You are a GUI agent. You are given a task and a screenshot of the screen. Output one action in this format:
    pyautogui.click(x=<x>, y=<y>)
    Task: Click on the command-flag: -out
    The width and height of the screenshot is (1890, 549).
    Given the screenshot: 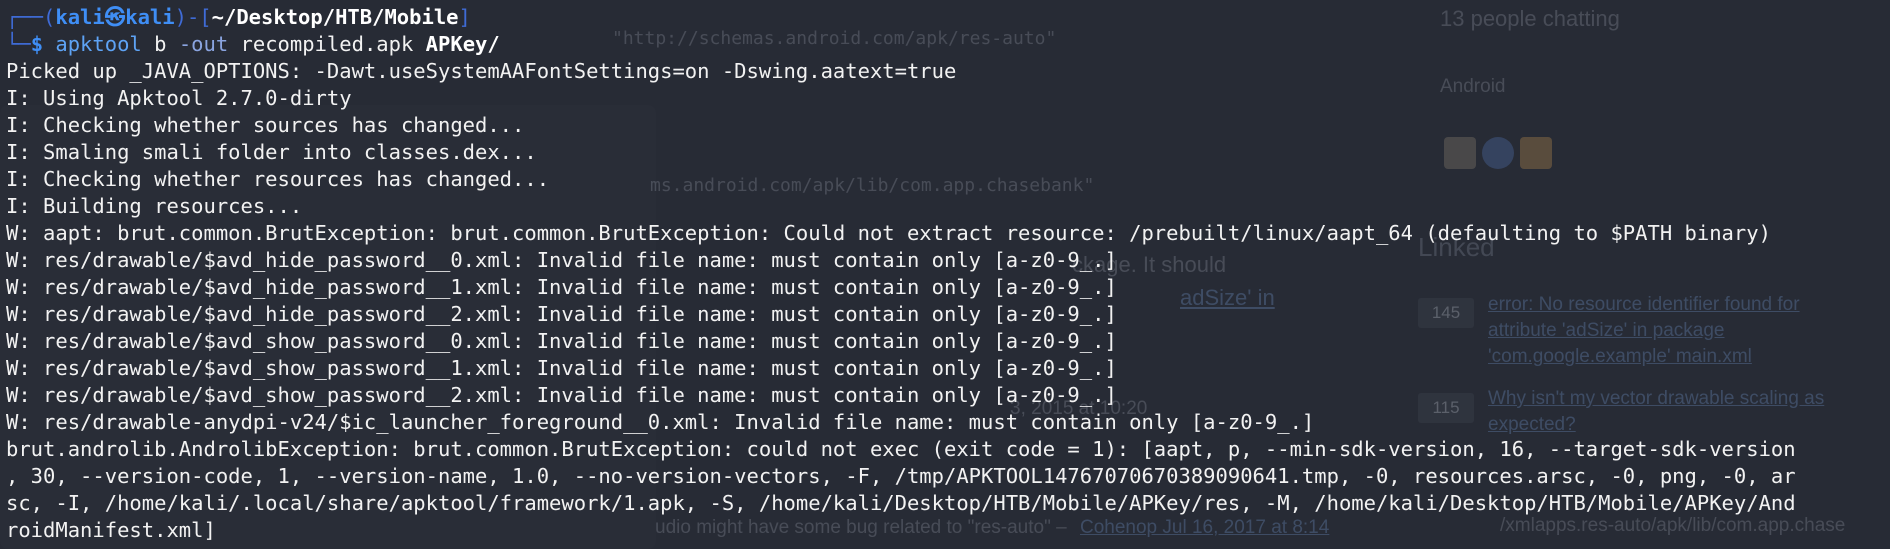 What is the action you would take?
    pyautogui.click(x=203, y=44)
    